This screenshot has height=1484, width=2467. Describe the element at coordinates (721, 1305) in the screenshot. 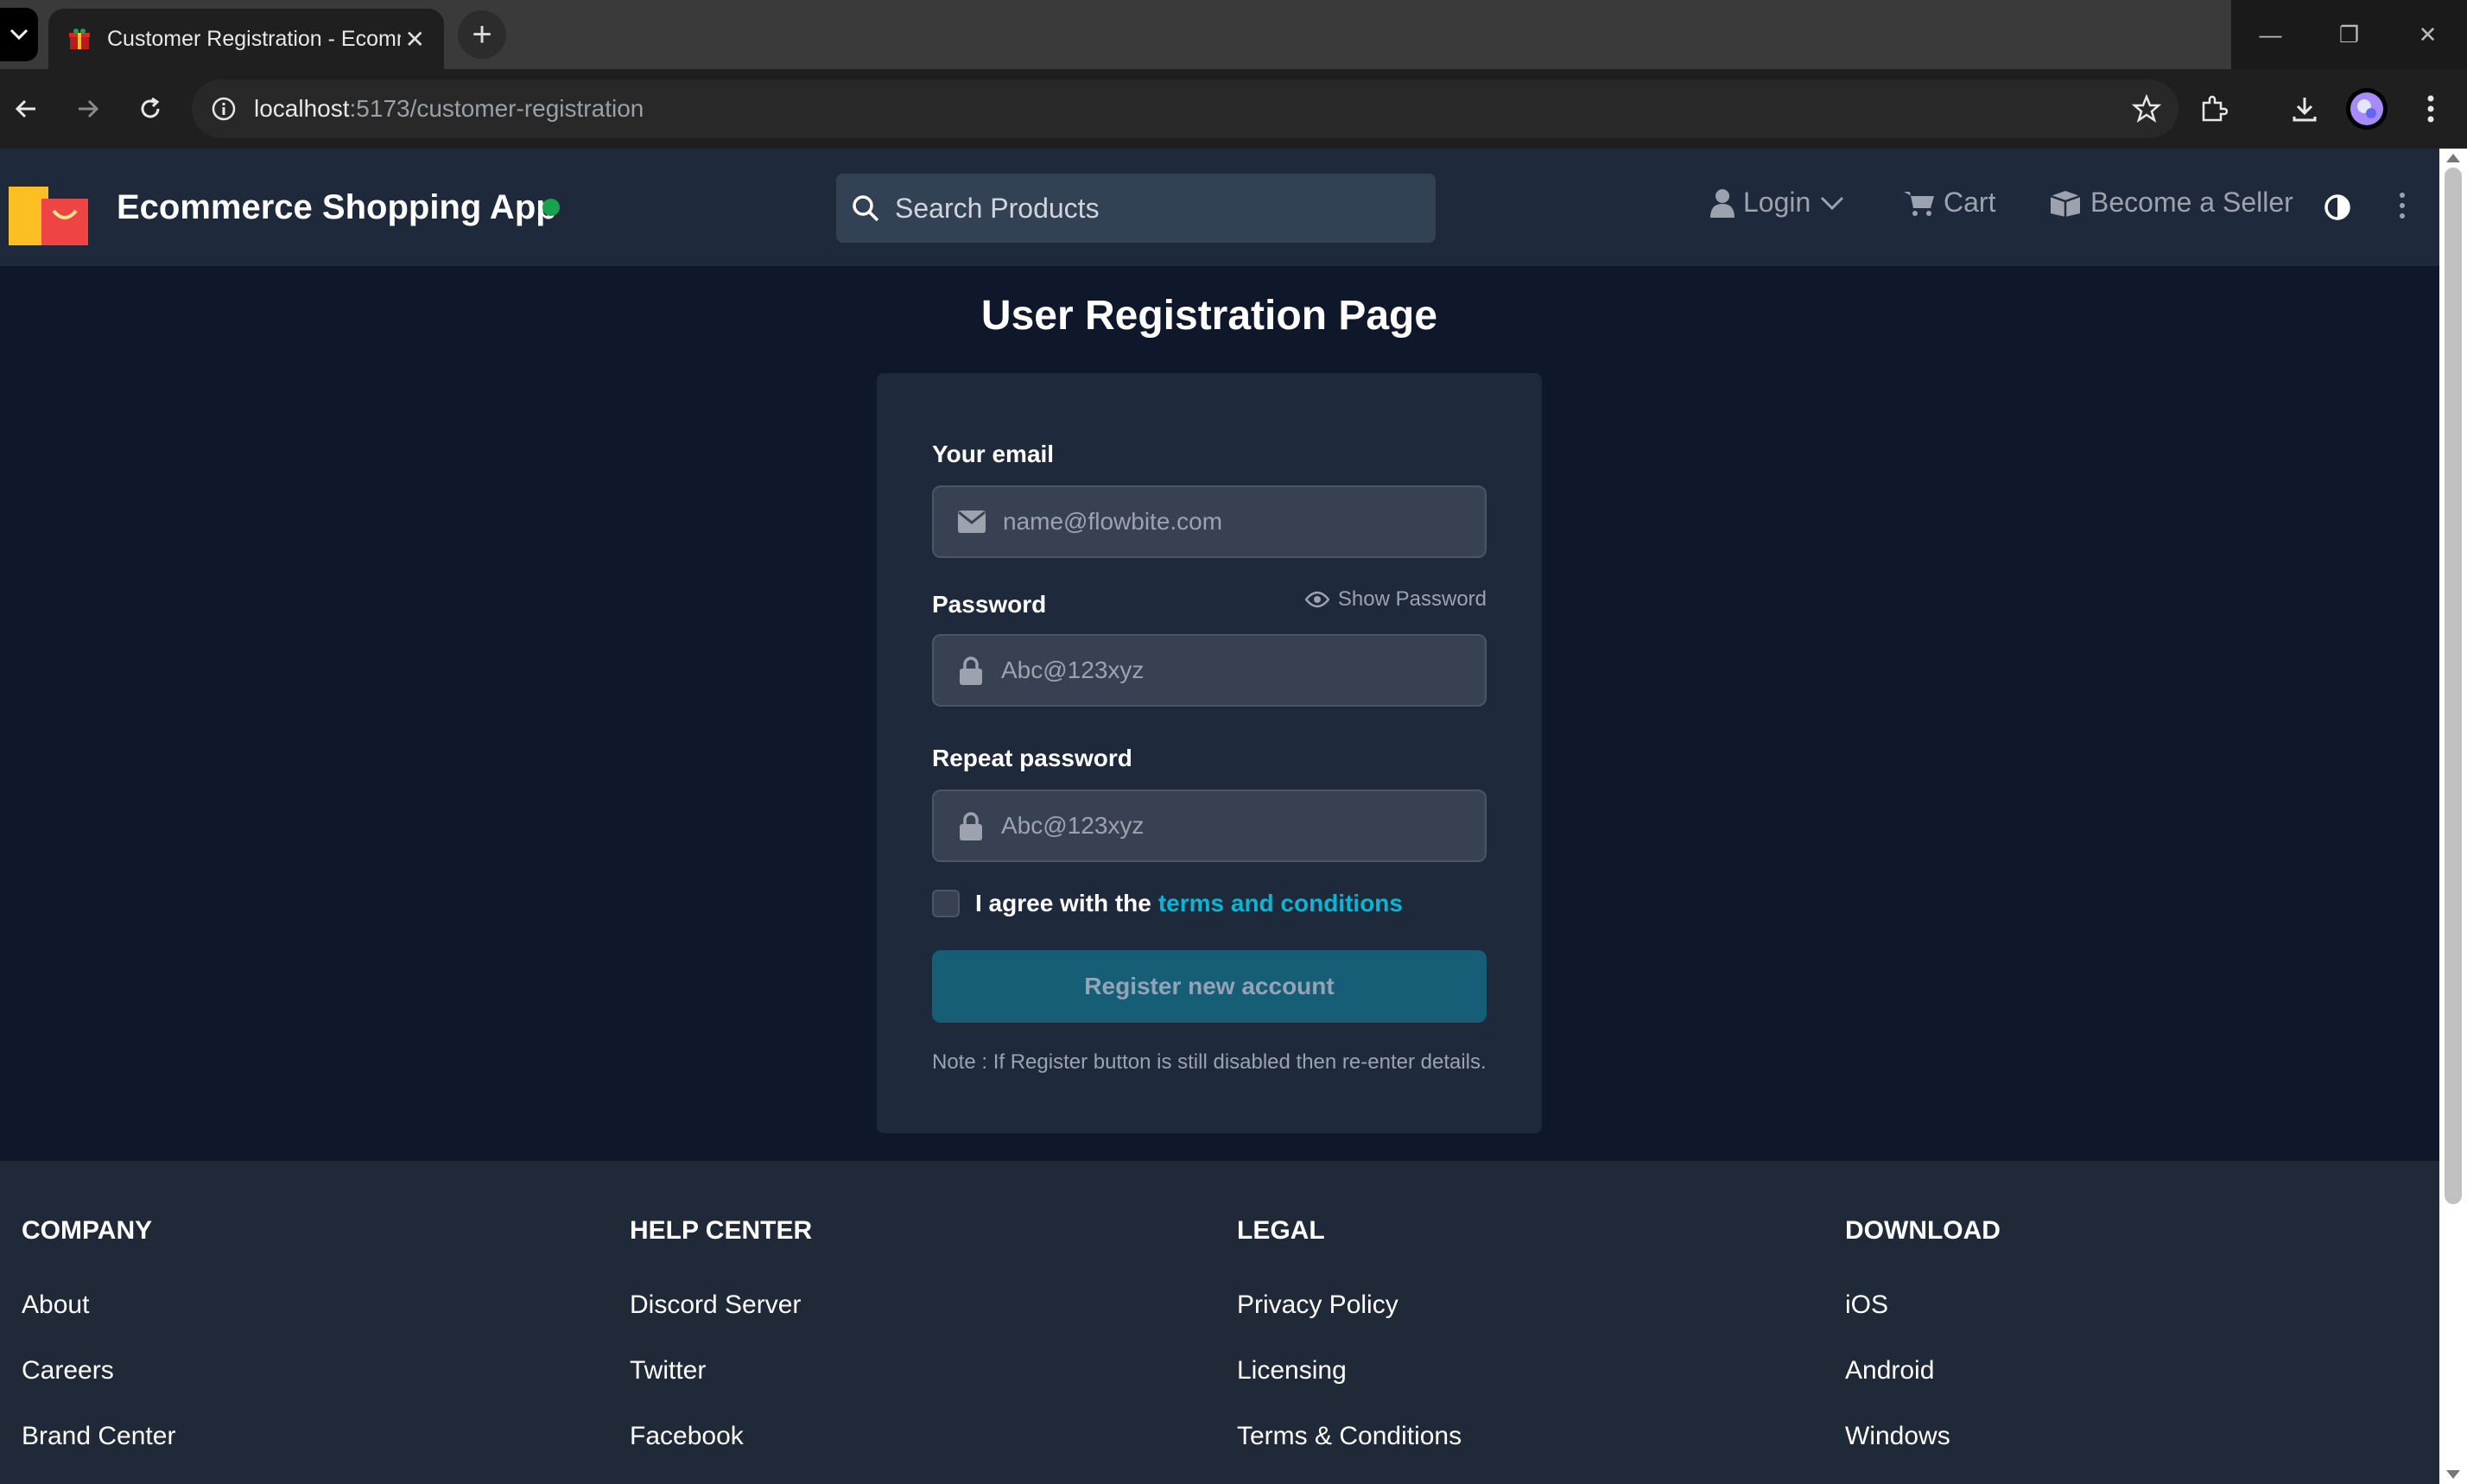

I see `footer-link-discord: Discord Server` at that location.